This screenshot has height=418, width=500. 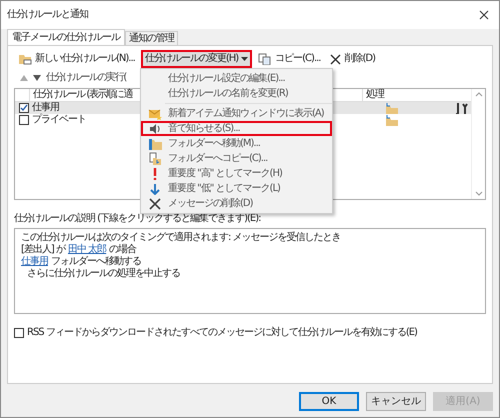 What do you see at coordinates (122, 250) in the screenshot?
I see `description-text: の場合` at bounding box center [122, 250].